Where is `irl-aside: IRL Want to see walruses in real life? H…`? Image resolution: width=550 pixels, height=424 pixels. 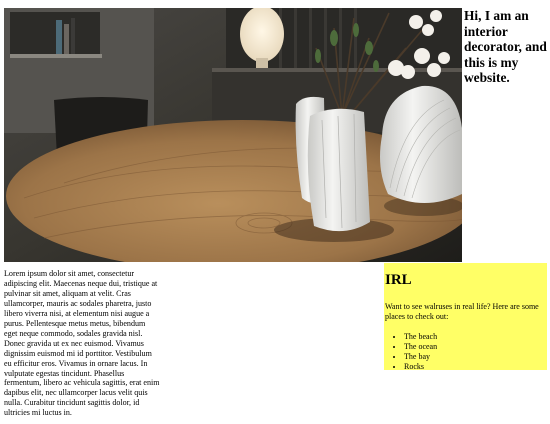 irl-aside: IRL Want to see walruses in real life? H… is located at coordinates (465, 317).